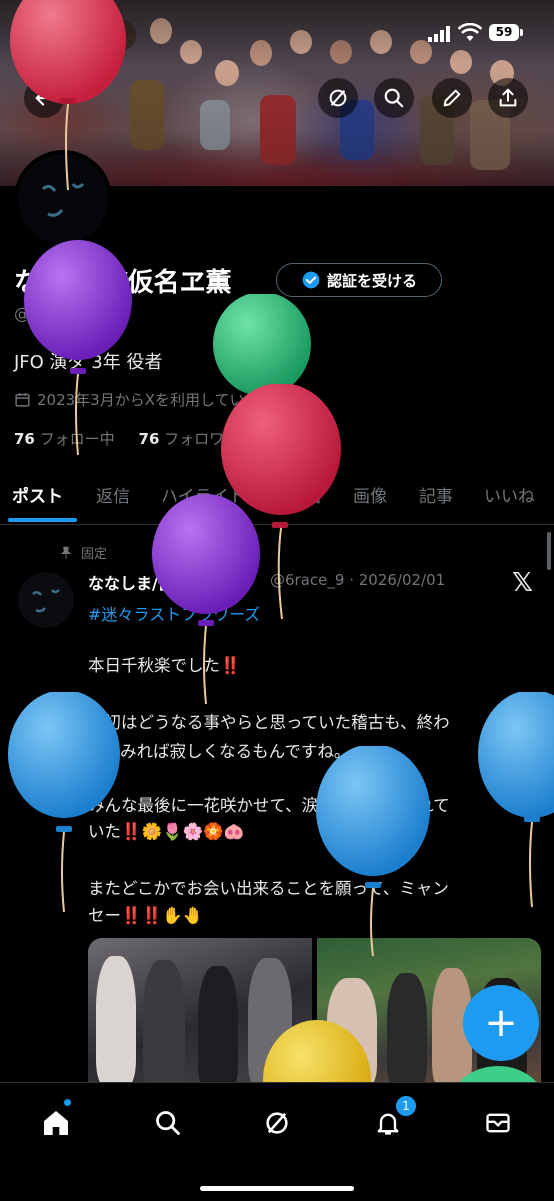 This screenshot has height=1201, width=554. What do you see at coordinates (155, 582) in the screenshot?
I see `post-author-name: ななしま/仮名ヱ薫` at bounding box center [155, 582].